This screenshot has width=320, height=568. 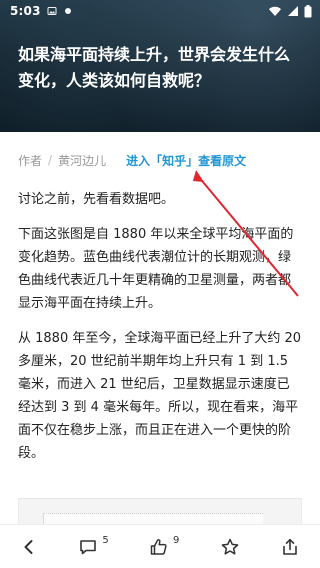 What do you see at coordinates (96, 199) in the screenshot?
I see `article-paragraph: 讨论之前，先看看数据吧。` at bounding box center [96, 199].